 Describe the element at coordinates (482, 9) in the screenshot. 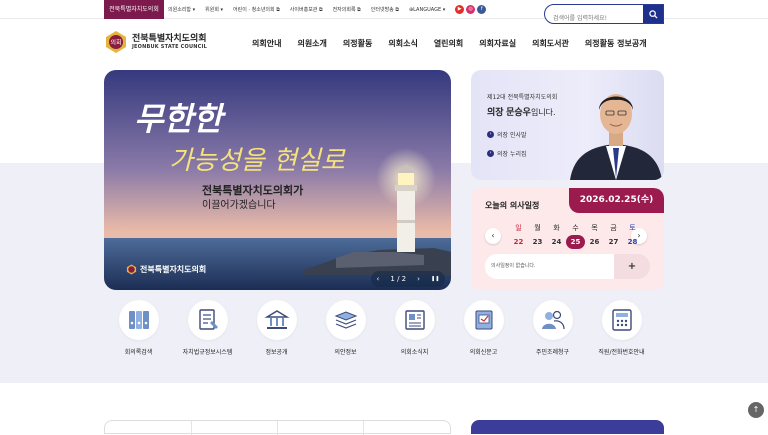

I see `facebook-icon: f` at that location.